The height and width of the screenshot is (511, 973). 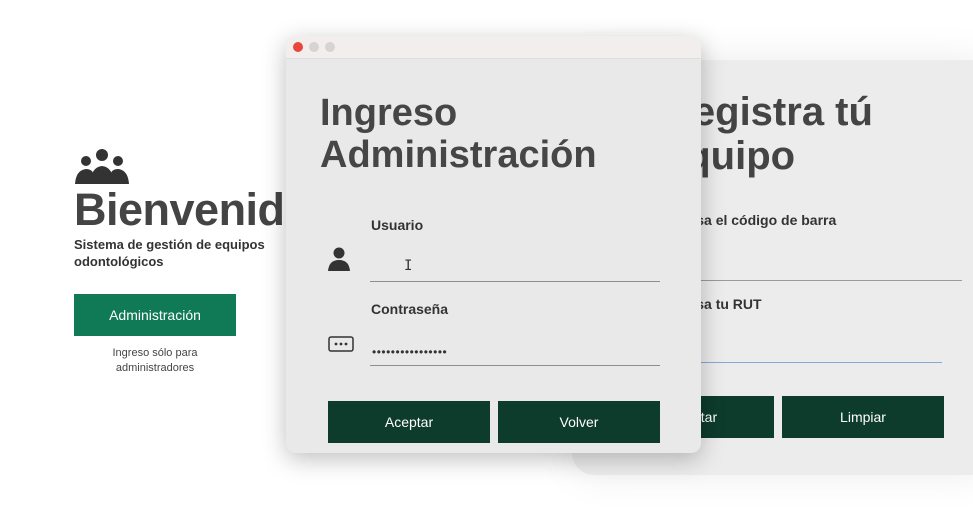 What do you see at coordinates (458, 155) in the screenshot?
I see `dialog-title-line2: Administración` at bounding box center [458, 155].